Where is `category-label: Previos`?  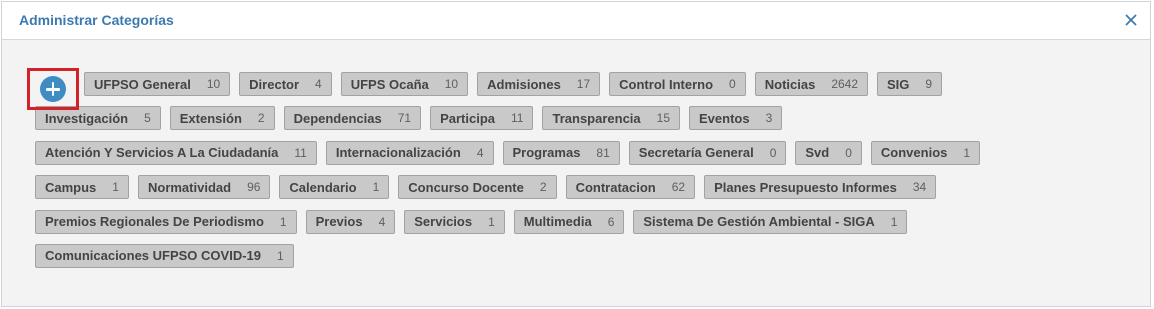
category-label: Previos is located at coordinates (339, 222).